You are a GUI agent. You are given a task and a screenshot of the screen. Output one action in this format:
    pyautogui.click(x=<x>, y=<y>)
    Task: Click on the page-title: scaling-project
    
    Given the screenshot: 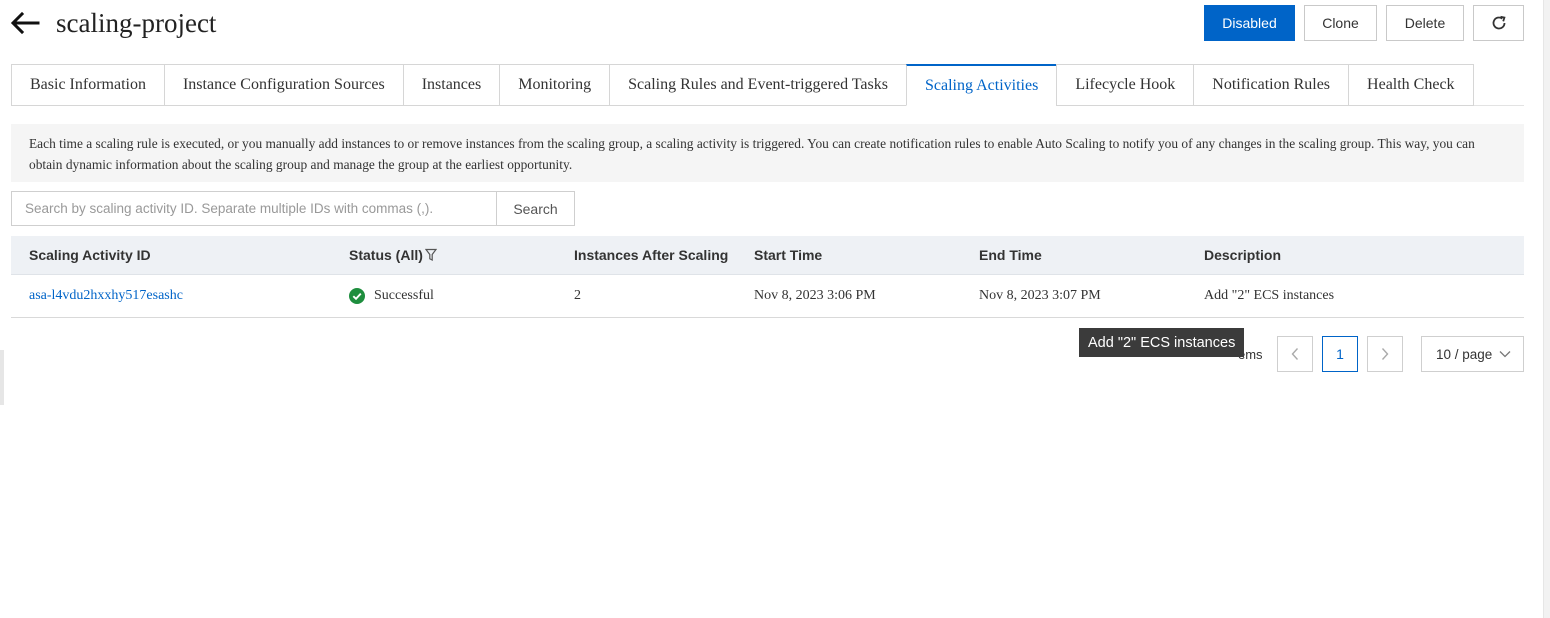 What is the action you would take?
    pyautogui.click(x=136, y=23)
    